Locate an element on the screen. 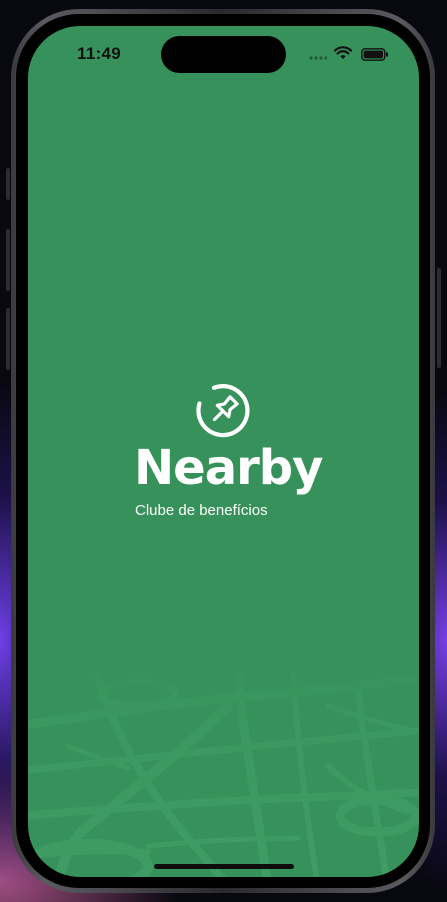 The height and width of the screenshot is (902, 447). volume-up-button is located at coordinates (8, 260).